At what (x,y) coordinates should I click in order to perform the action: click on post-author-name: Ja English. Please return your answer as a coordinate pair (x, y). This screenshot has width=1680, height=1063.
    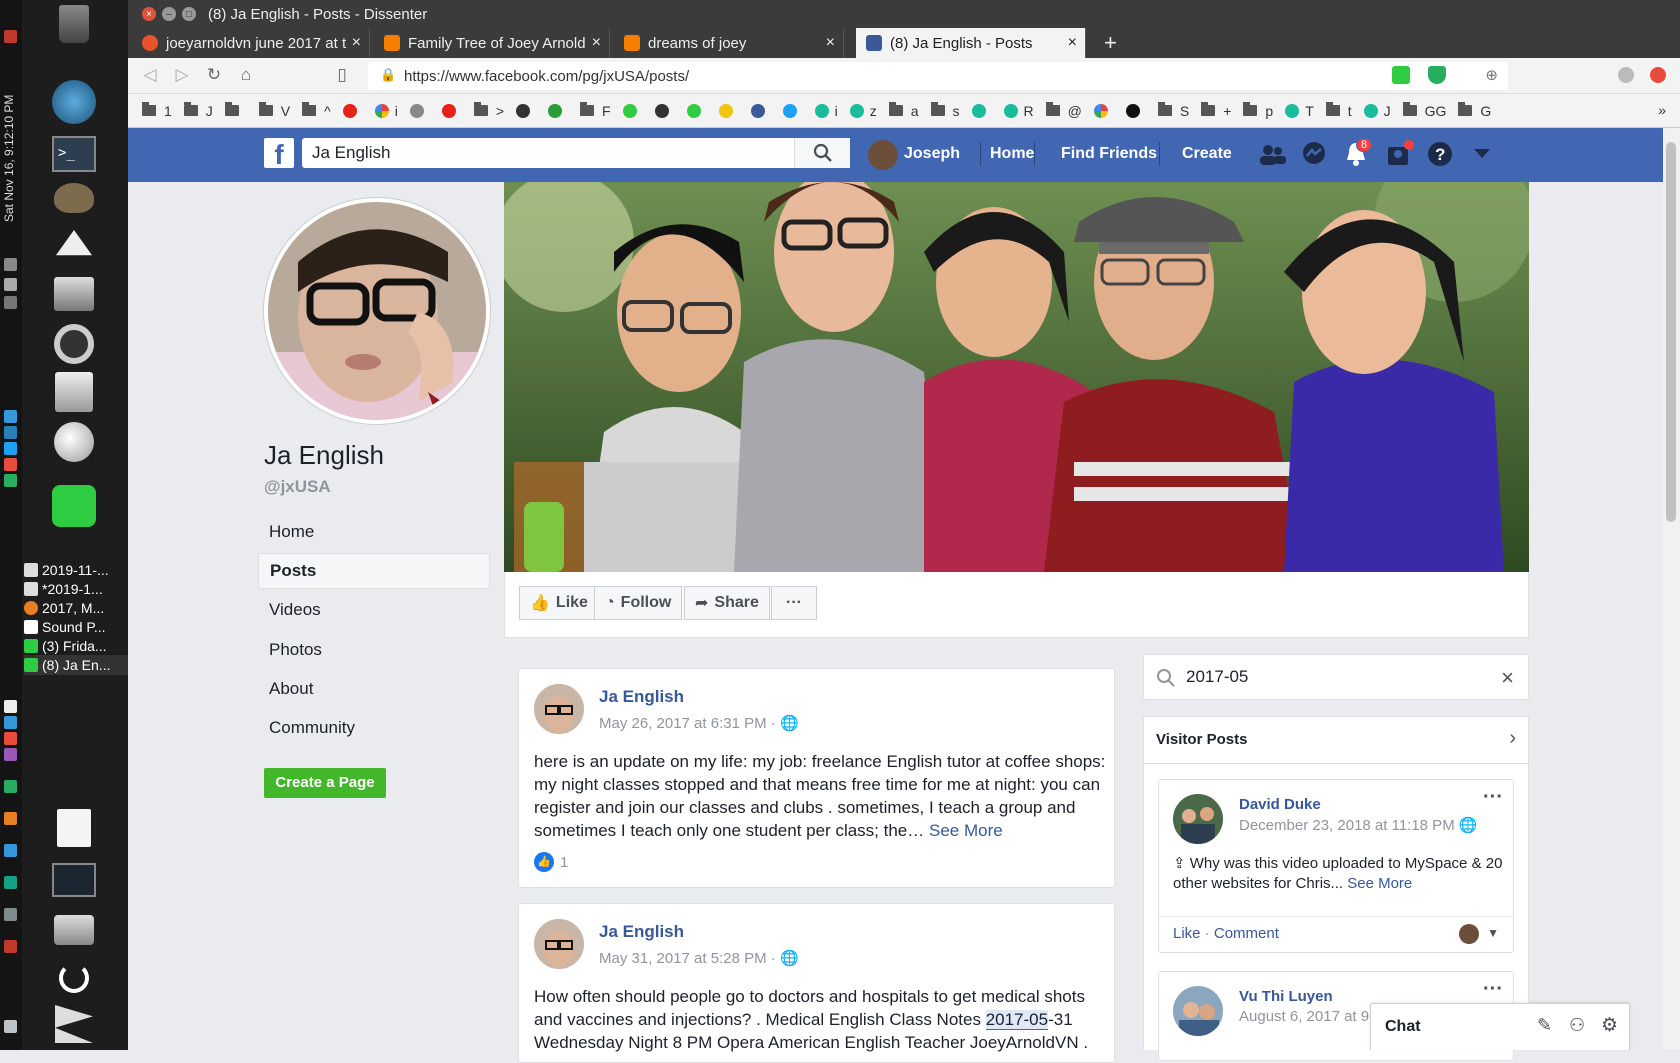
    Looking at the image, I should click on (641, 697).